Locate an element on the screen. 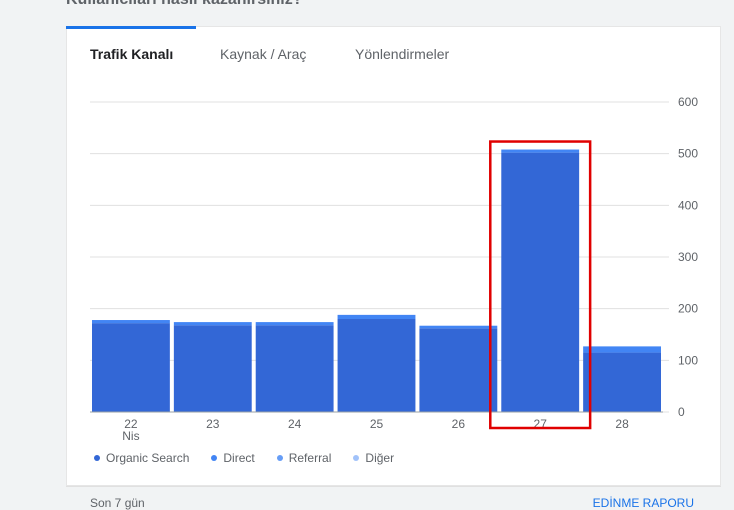 The width and height of the screenshot is (734, 510). x-tick-label: 24 is located at coordinates (295, 424).